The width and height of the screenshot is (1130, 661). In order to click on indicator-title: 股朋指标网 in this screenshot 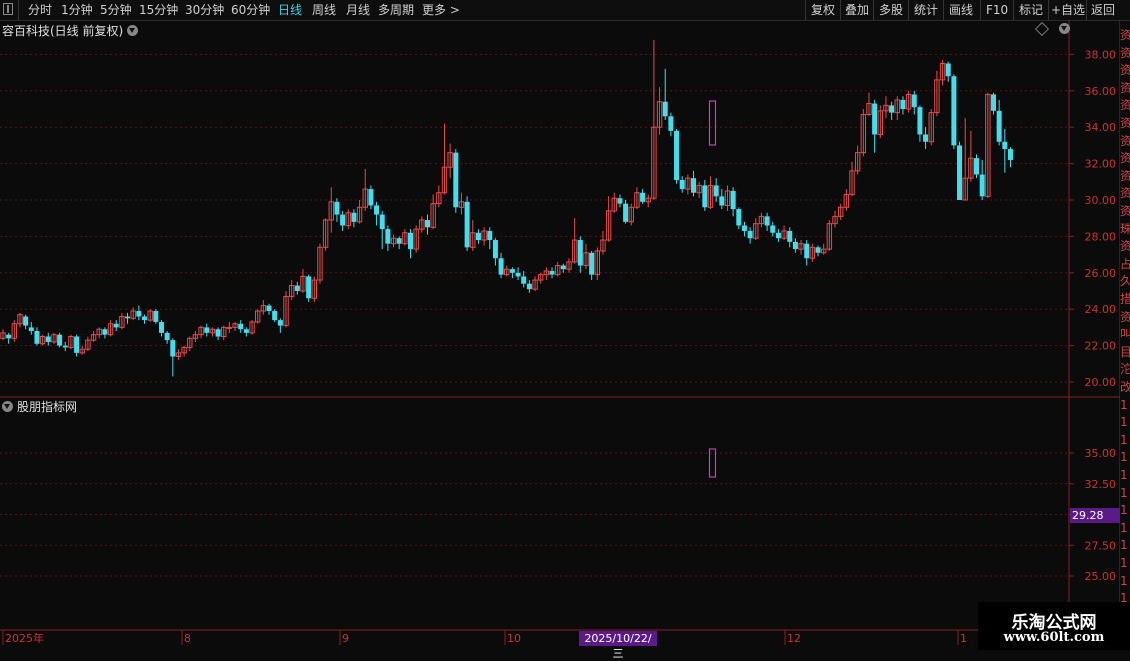, I will do `click(39, 406)`.